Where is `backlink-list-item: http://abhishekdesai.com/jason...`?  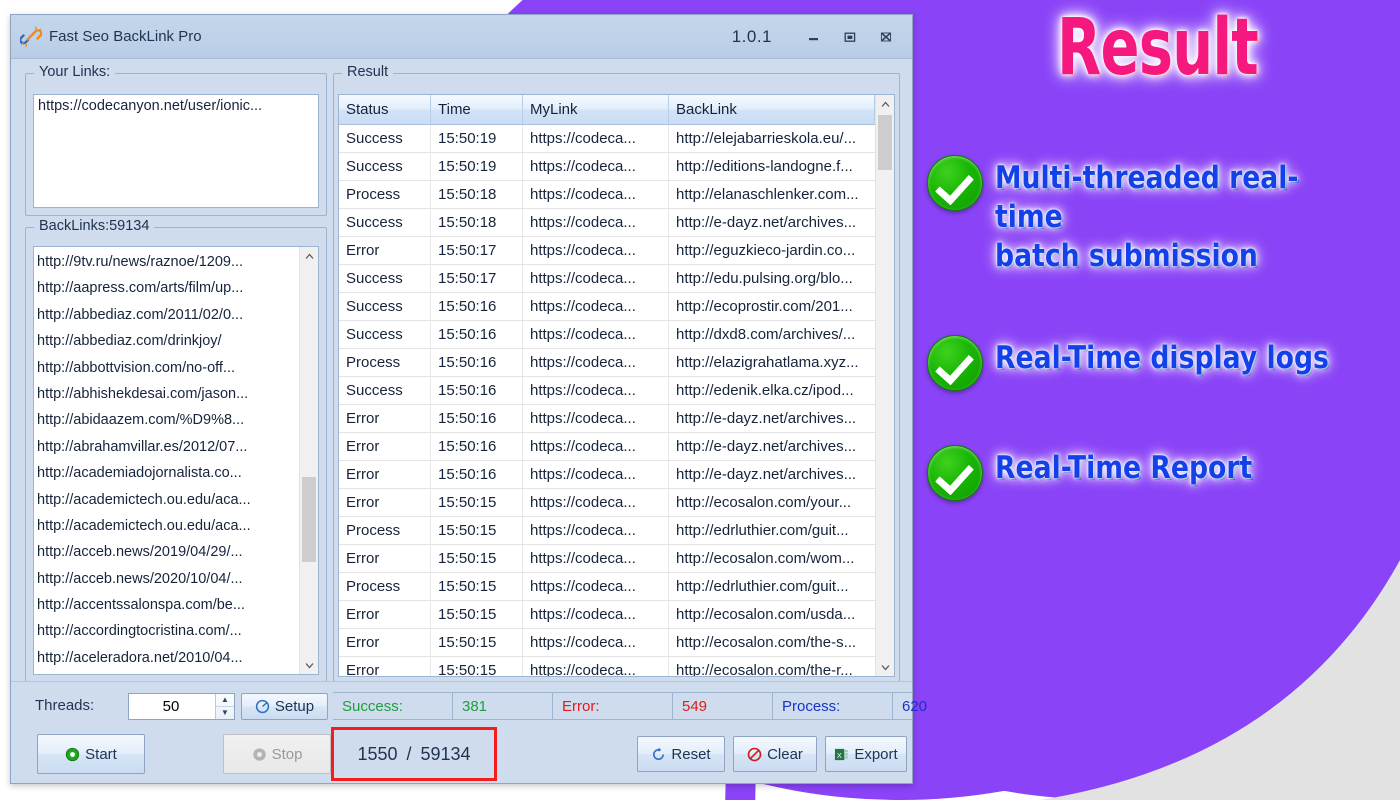
backlink-list-item: http://abhishekdesai.com/jason... is located at coordinates (168, 394).